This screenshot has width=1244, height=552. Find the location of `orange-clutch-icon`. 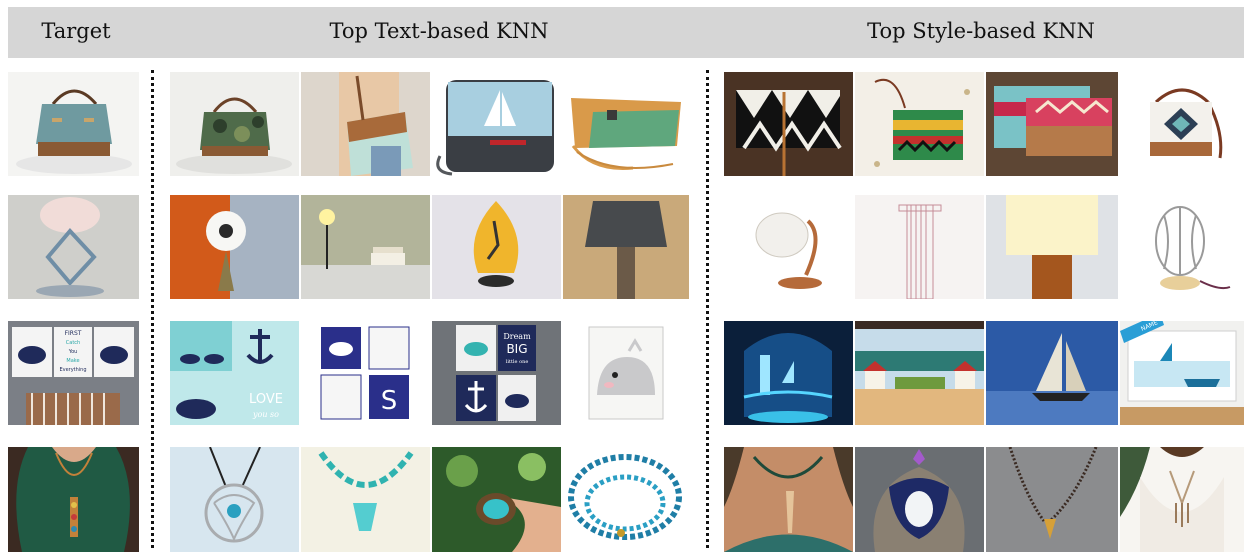

orange-clutch-icon is located at coordinates (626, 124).